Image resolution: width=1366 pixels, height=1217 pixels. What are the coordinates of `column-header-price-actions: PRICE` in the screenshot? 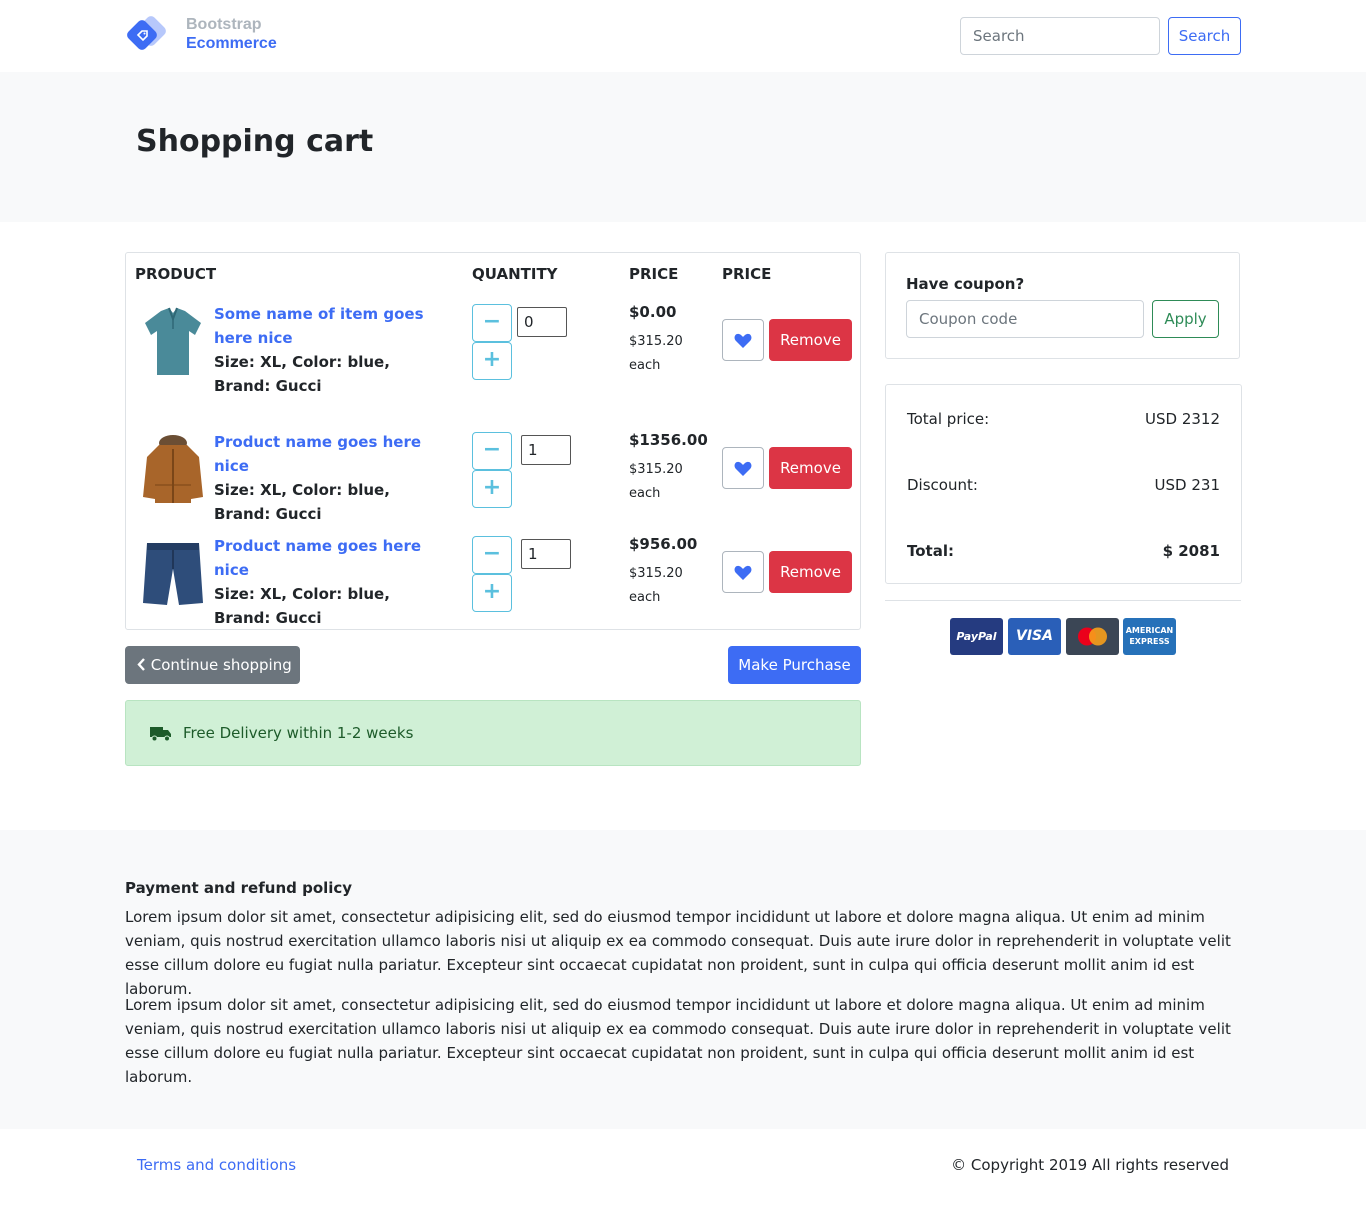 It's located at (747, 274).